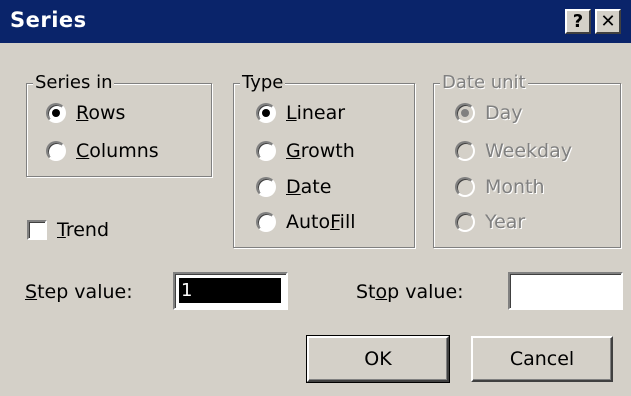 This screenshot has height=396, width=631. I want to click on help-button: ?, so click(578, 21).